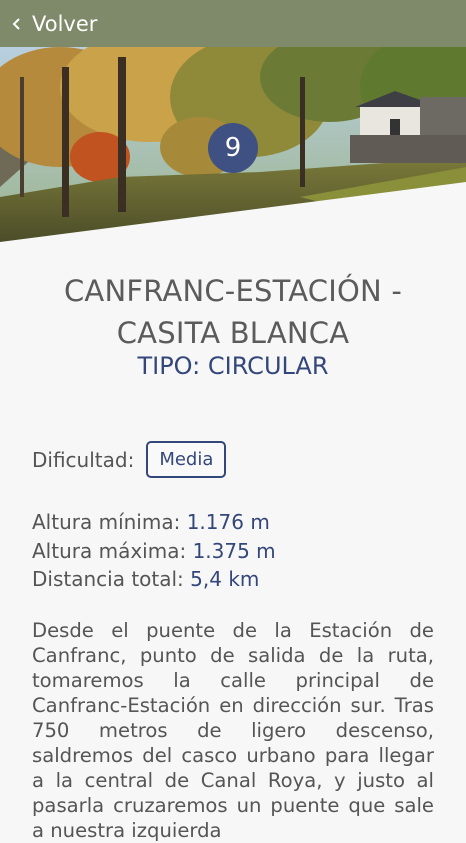 This screenshot has height=843, width=466. Describe the element at coordinates (233, 23) in the screenshot. I see `top-bar: Volver` at that location.